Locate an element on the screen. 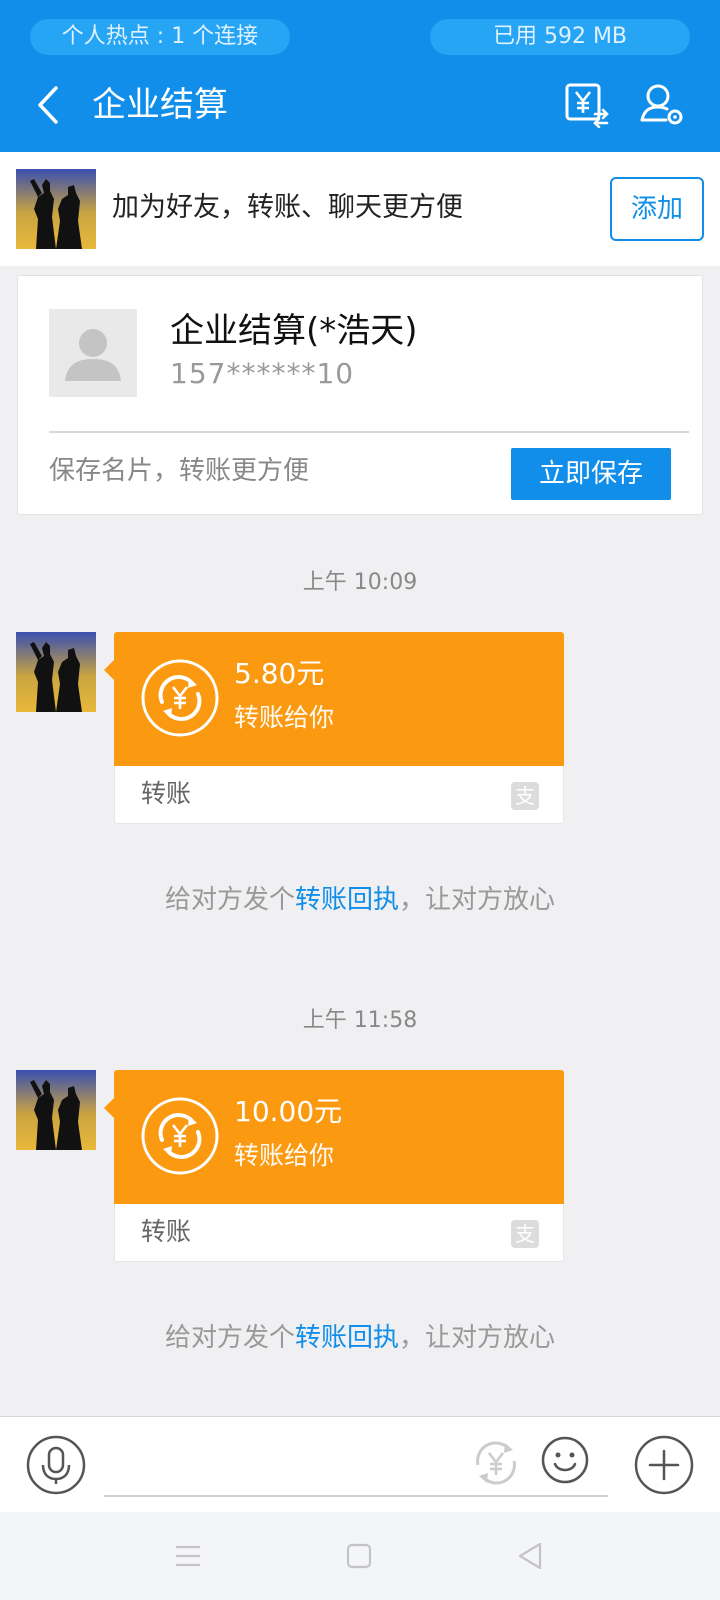  more-options-button is located at coordinates (664, 1465).